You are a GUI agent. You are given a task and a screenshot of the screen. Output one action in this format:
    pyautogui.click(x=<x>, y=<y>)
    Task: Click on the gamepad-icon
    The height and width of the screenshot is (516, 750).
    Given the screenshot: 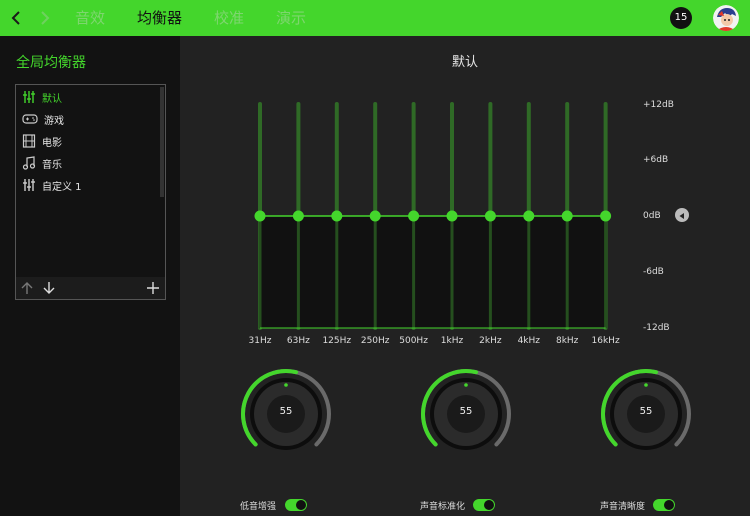 What is the action you would take?
    pyautogui.click(x=30, y=119)
    